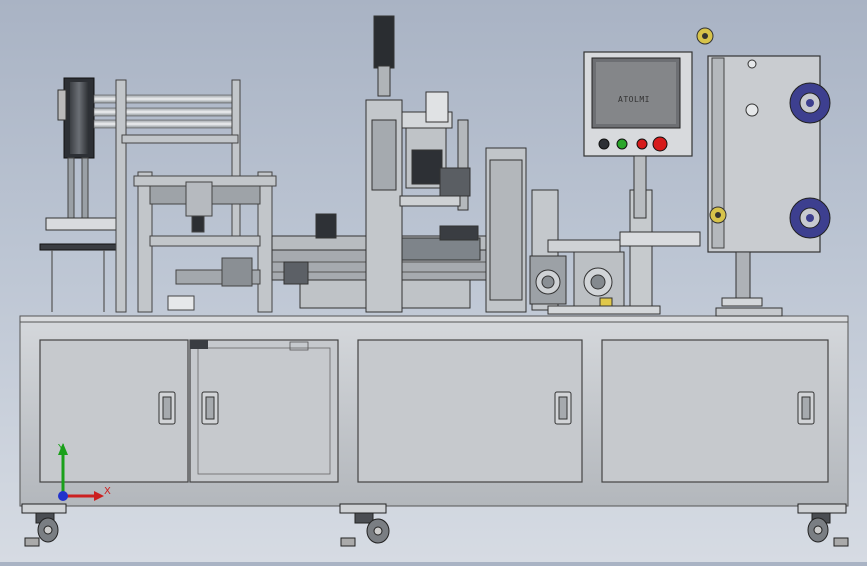 This screenshot has width=867, height=566. Describe the element at coordinates (107, 491) in the screenshot. I see `axis-x-label: X` at that location.